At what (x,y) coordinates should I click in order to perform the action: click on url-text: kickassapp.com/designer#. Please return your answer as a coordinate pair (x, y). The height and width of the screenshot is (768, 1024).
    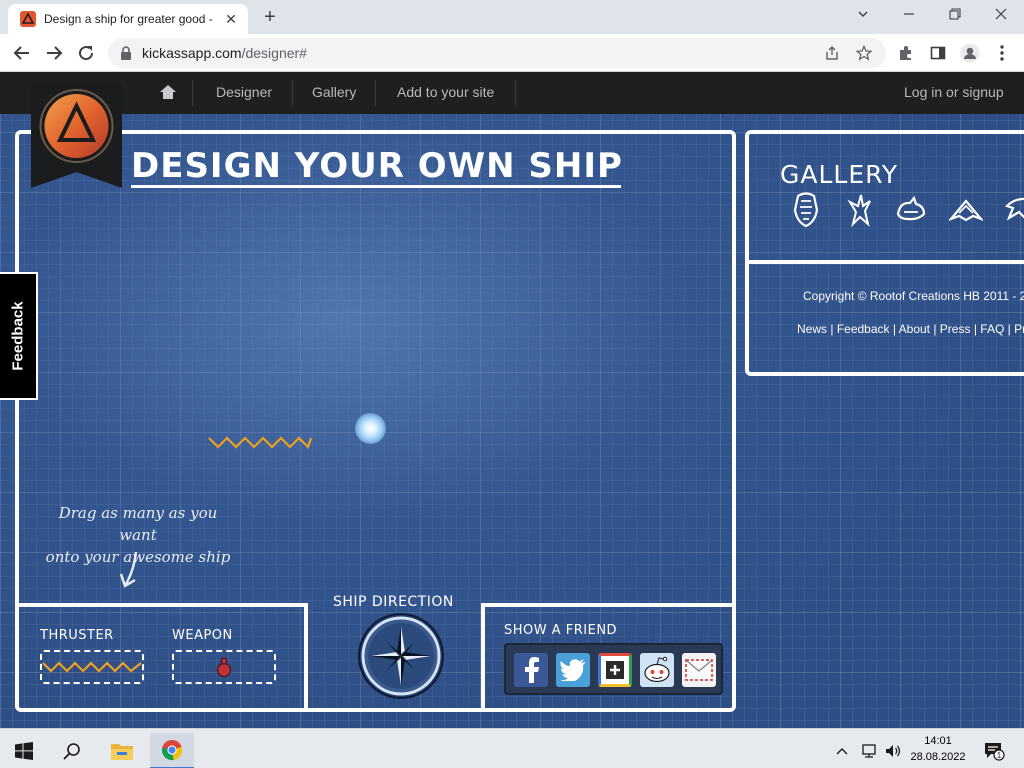
    Looking at the image, I should click on (224, 53).